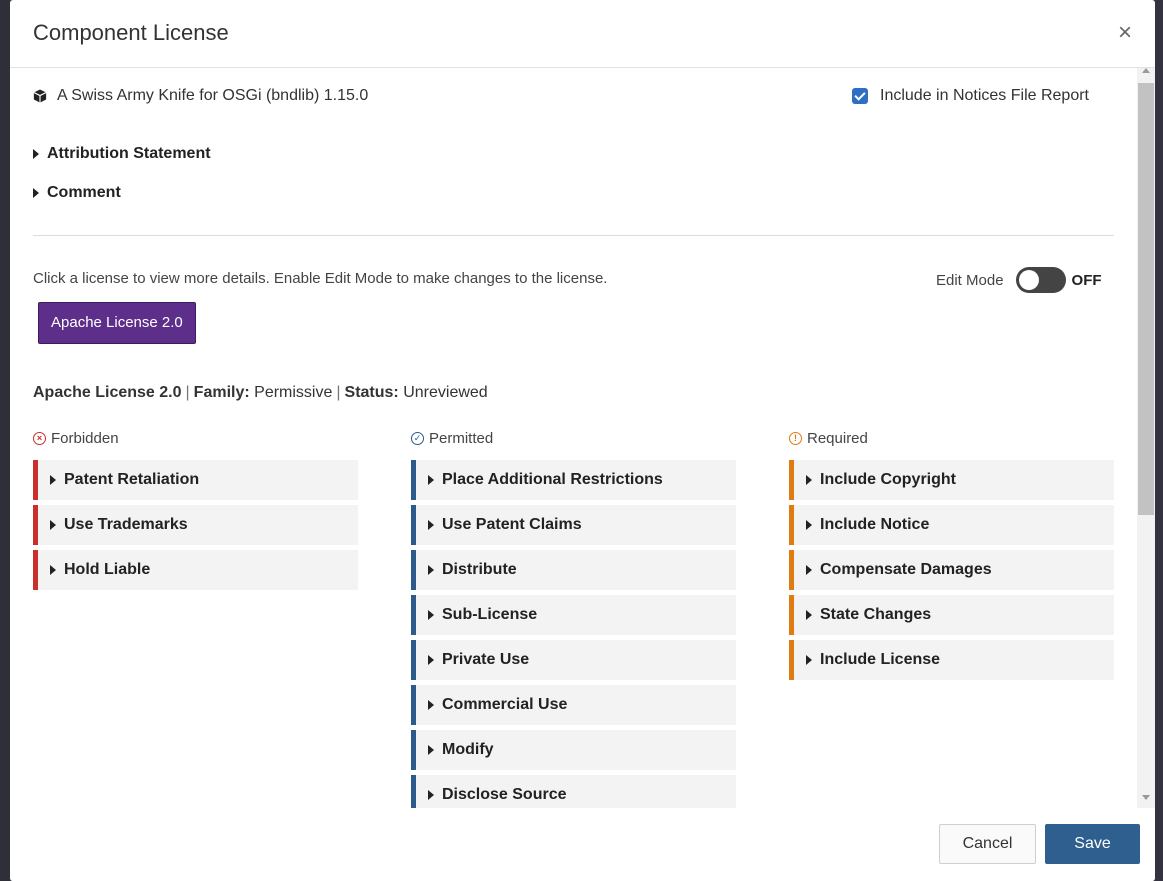 The width and height of the screenshot is (1163, 881). Describe the element at coordinates (131, 32) in the screenshot. I see `modal-title: Component License` at that location.